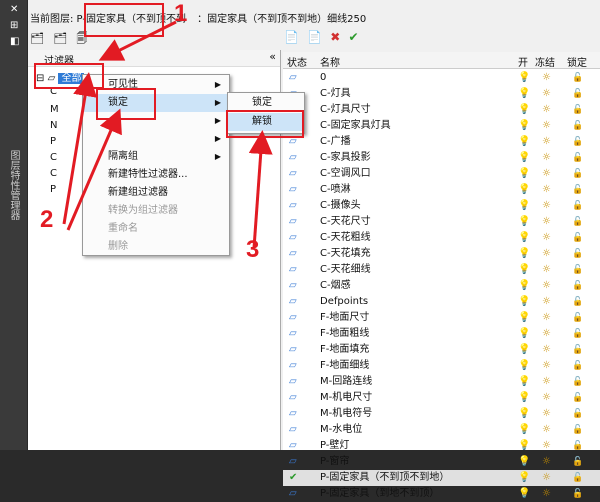 The height and width of the screenshot is (502, 600). Describe the element at coordinates (380, 493) in the screenshot. I see `layer-name: P-固定家具（到地不到顶）` at that location.